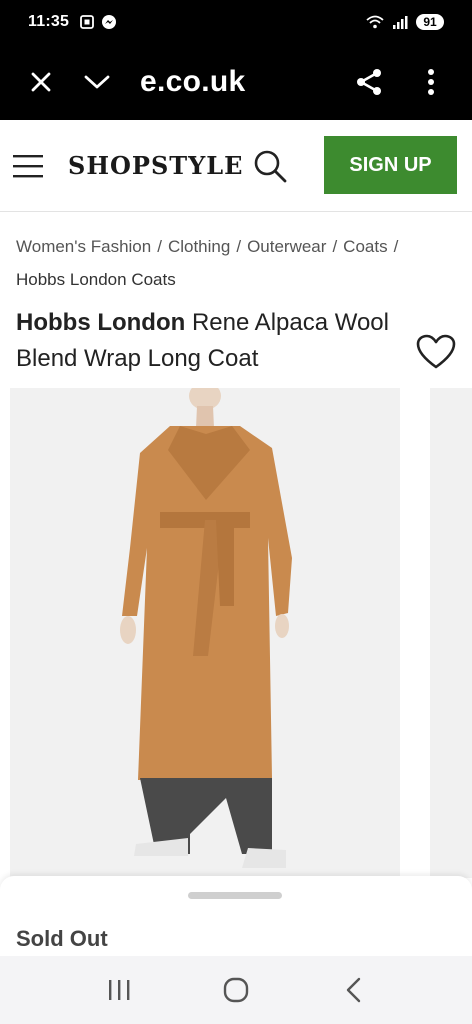 The width and height of the screenshot is (472, 1024). I want to click on search-button, so click(270, 166).